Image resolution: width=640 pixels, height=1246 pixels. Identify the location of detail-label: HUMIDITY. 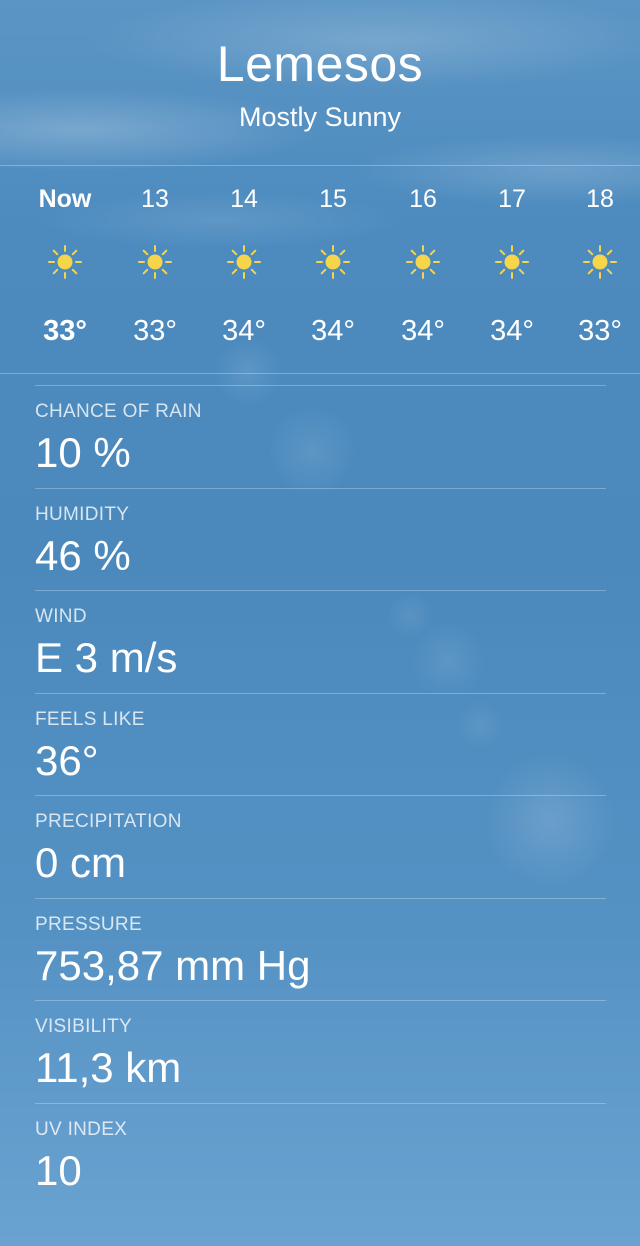
(82, 514).